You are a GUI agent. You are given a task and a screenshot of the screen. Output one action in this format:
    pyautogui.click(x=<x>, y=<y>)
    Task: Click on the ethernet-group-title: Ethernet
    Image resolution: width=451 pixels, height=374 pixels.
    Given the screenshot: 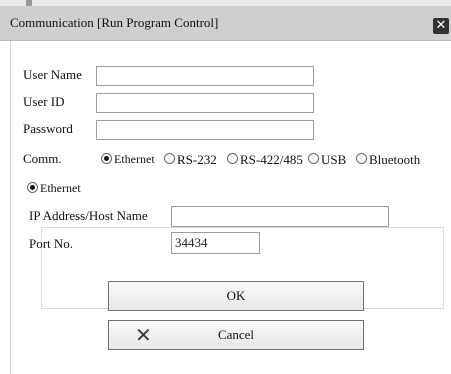 What is the action you would take?
    pyautogui.click(x=60, y=188)
    